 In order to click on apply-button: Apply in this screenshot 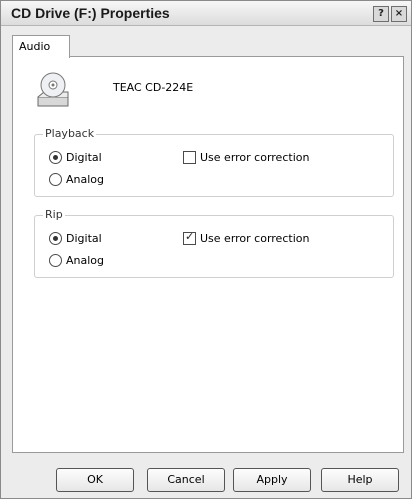, I will do `click(272, 480)`.